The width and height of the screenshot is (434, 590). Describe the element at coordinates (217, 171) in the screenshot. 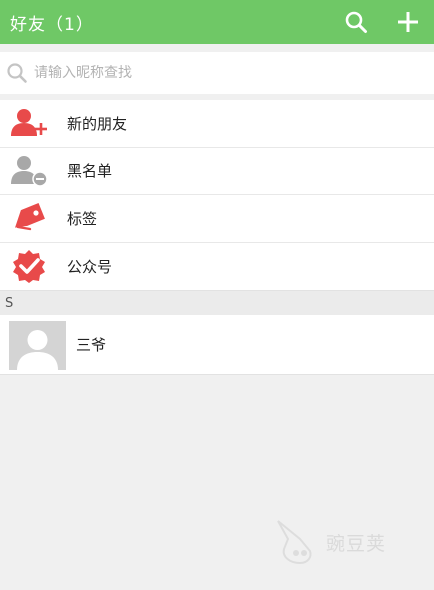

I see `menu-item-blacklist: 黑名单` at that location.